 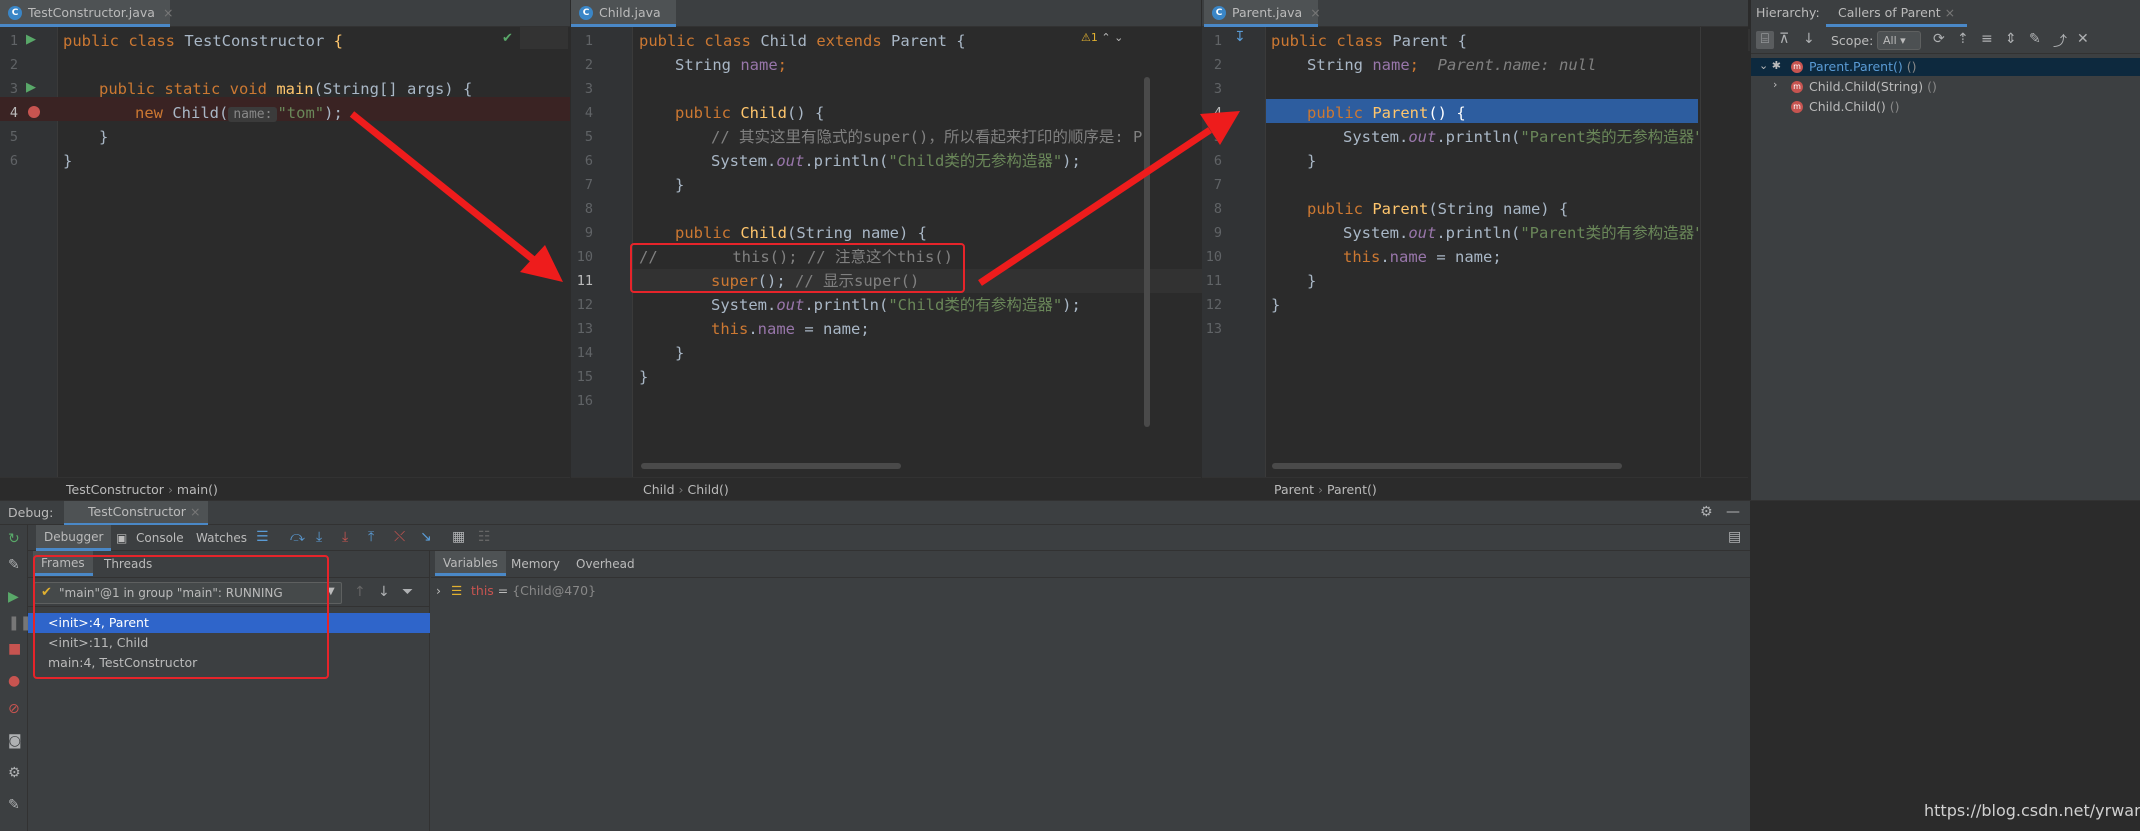 What do you see at coordinates (2032, 810) in the screenshot?
I see `watermark: https://blog.csdn.net/yrwan95` at bounding box center [2032, 810].